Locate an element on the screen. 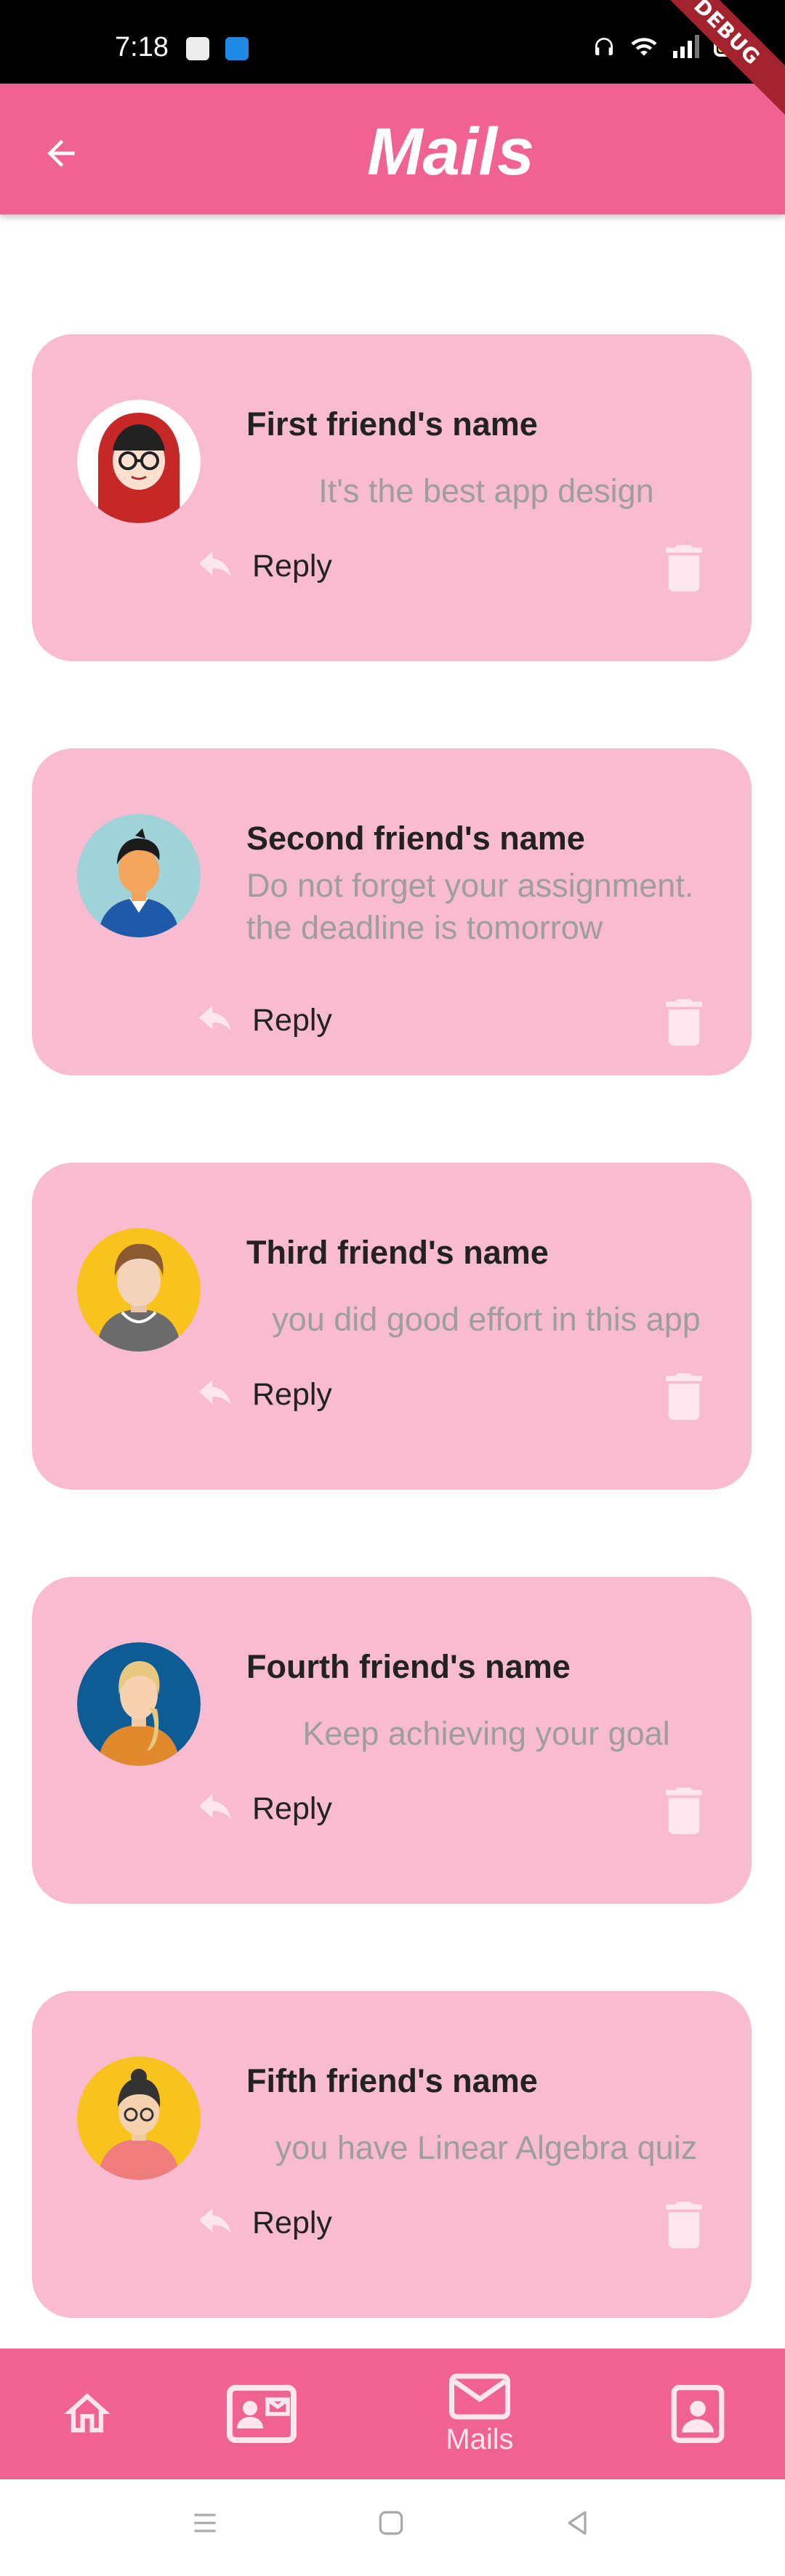  contact-mail-icon is located at coordinates (262, 2414).